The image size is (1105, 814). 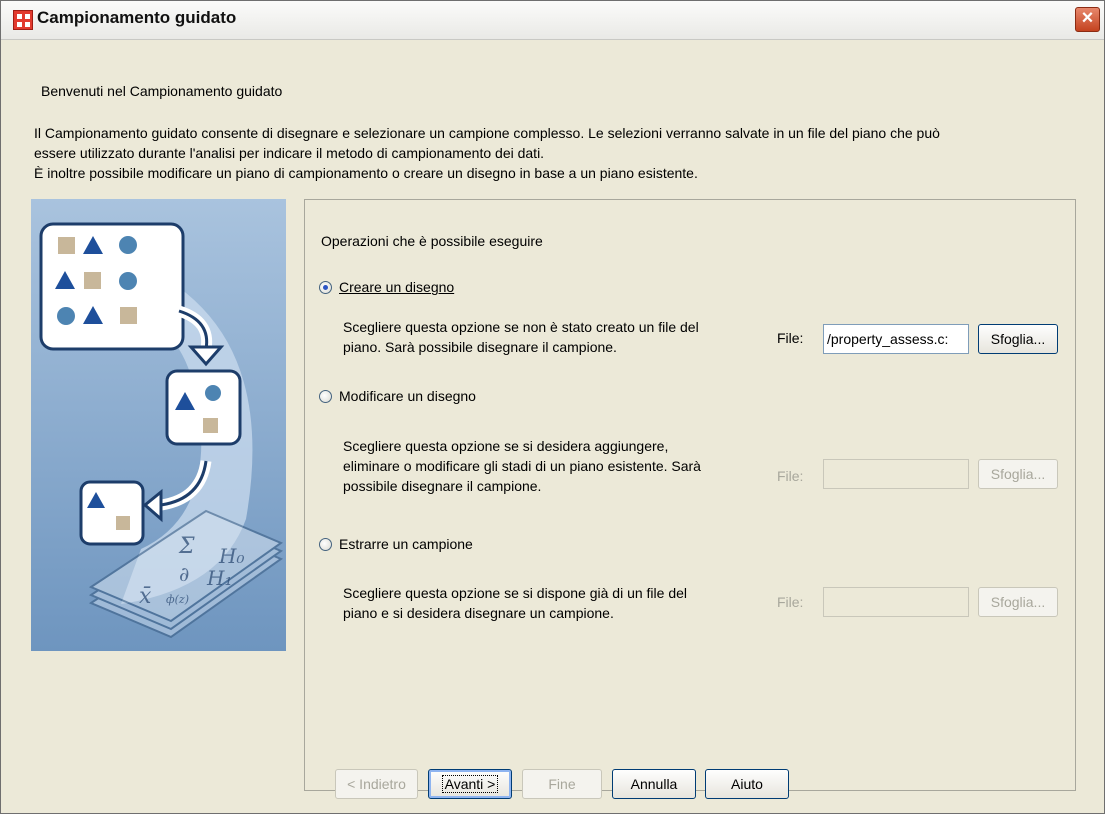 I want to click on next-button-label: Avanti >, so click(x=470, y=784).